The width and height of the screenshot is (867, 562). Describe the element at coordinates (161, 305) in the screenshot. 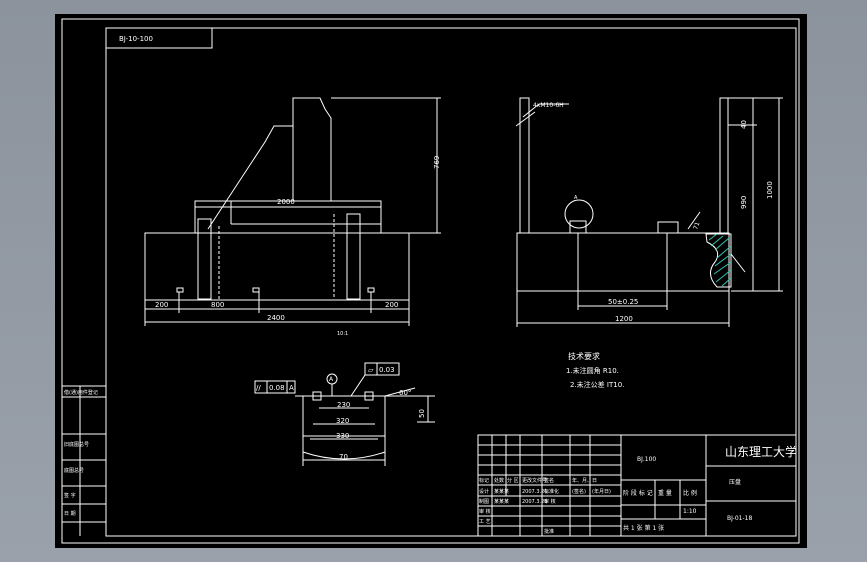

I see `front-dim-left: 200` at that location.